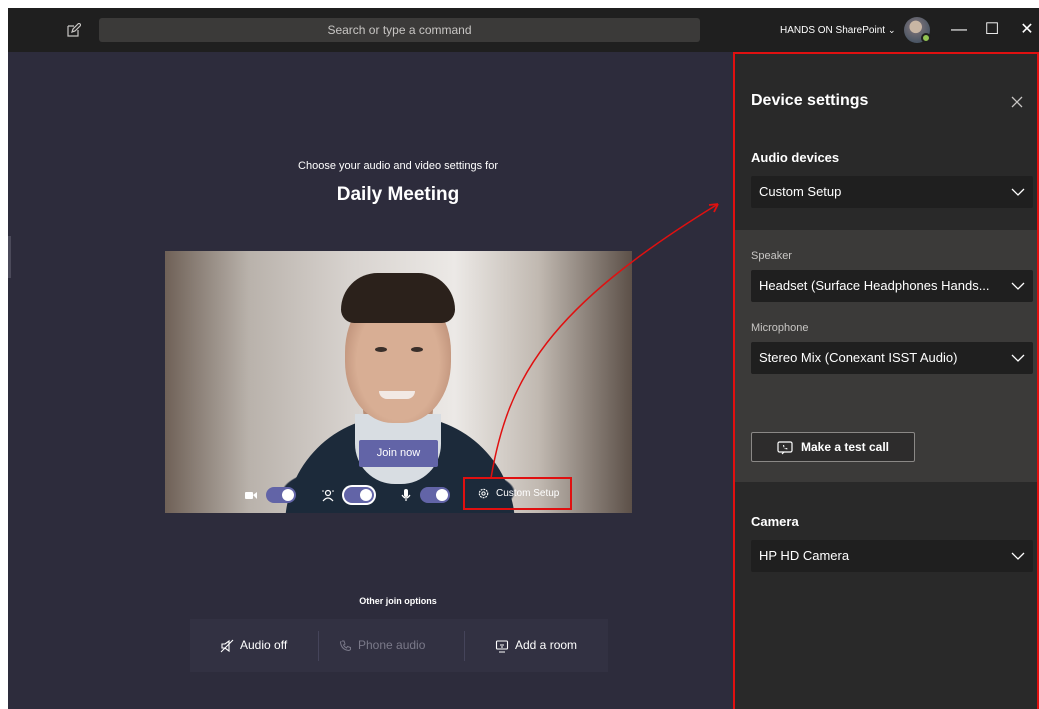 This screenshot has width=1039, height=709. What do you see at coordinates (800, 191) in the screenshot?
I see `audio-devices-value: Custom Setup` at bounding box center [800, 191].